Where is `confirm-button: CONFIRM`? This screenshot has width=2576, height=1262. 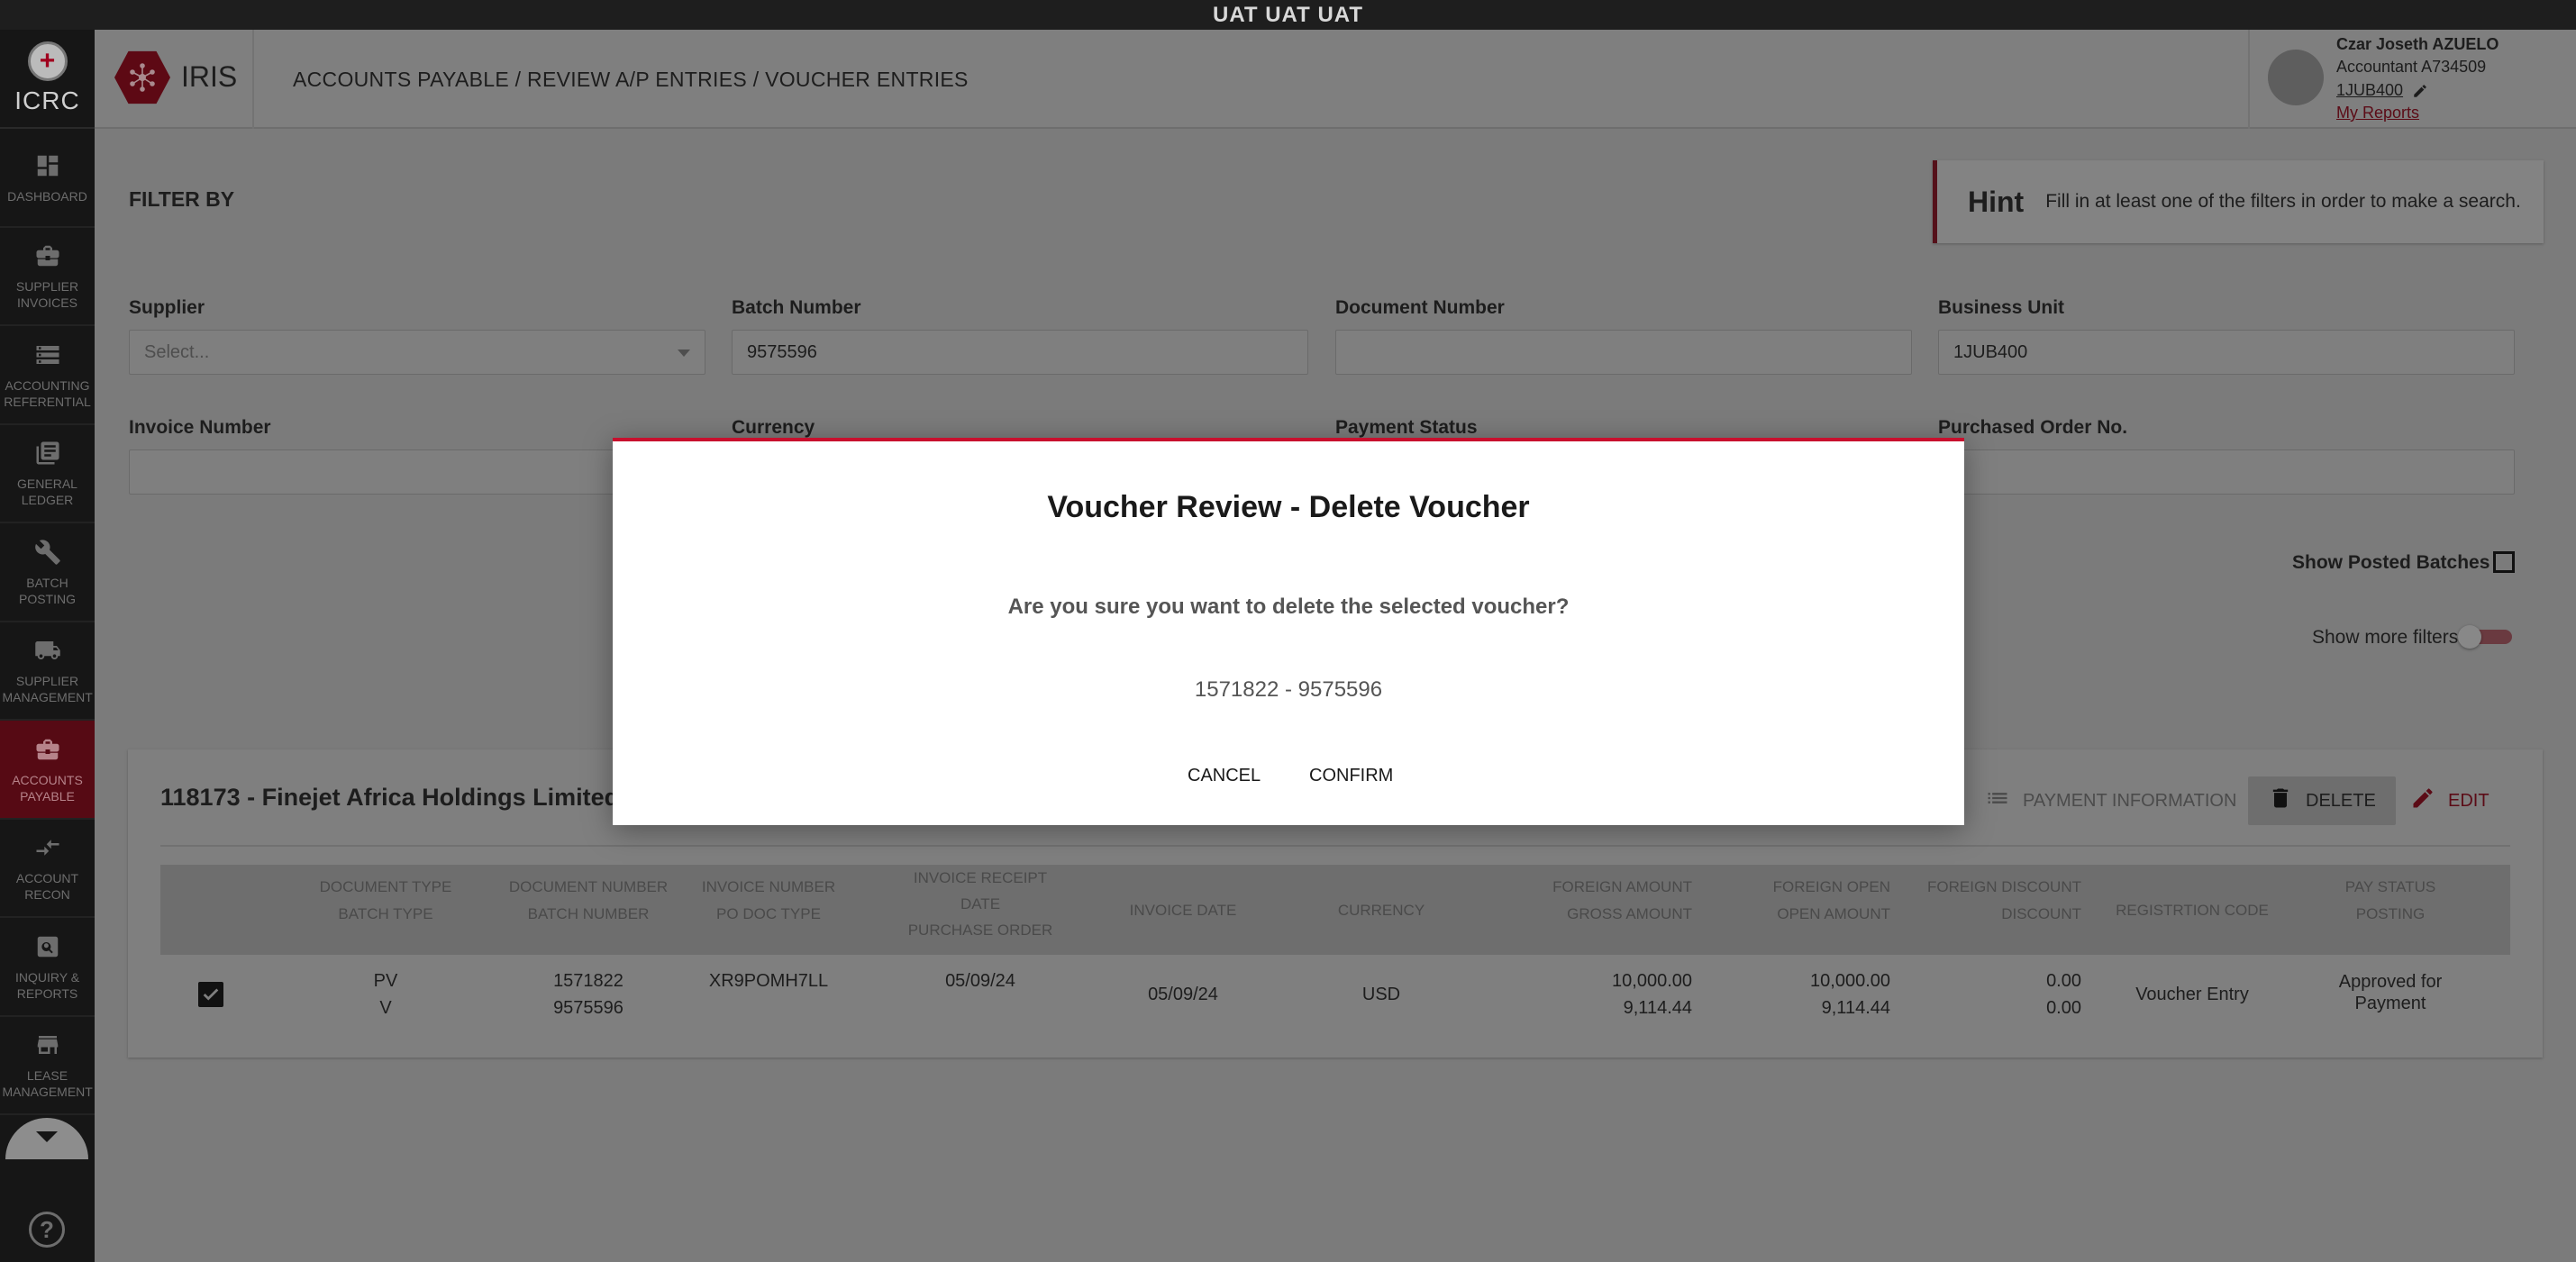
confirm-button: CONFIRM is located at coordinates (1351, 776).